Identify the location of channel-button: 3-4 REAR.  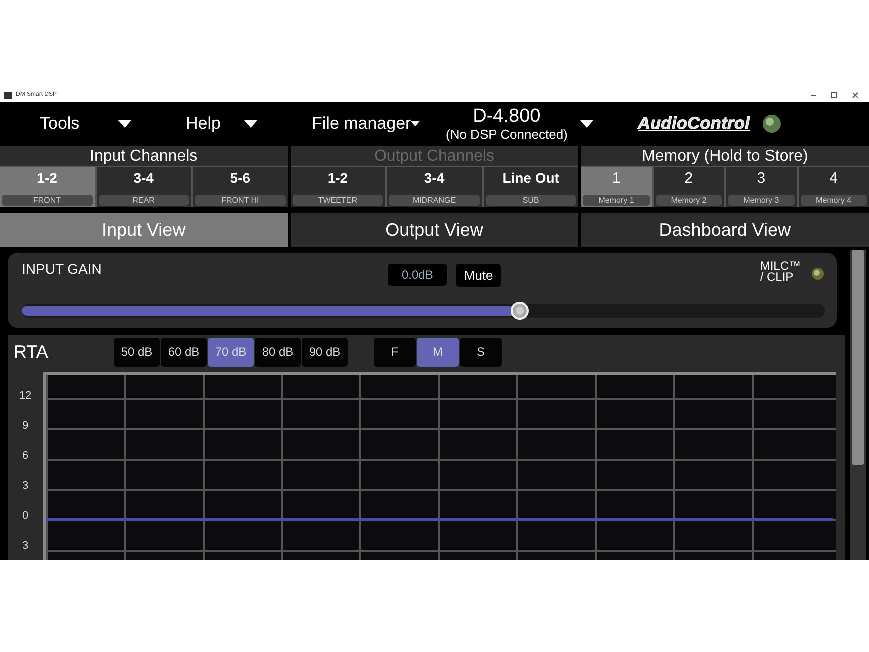
(144, 187).